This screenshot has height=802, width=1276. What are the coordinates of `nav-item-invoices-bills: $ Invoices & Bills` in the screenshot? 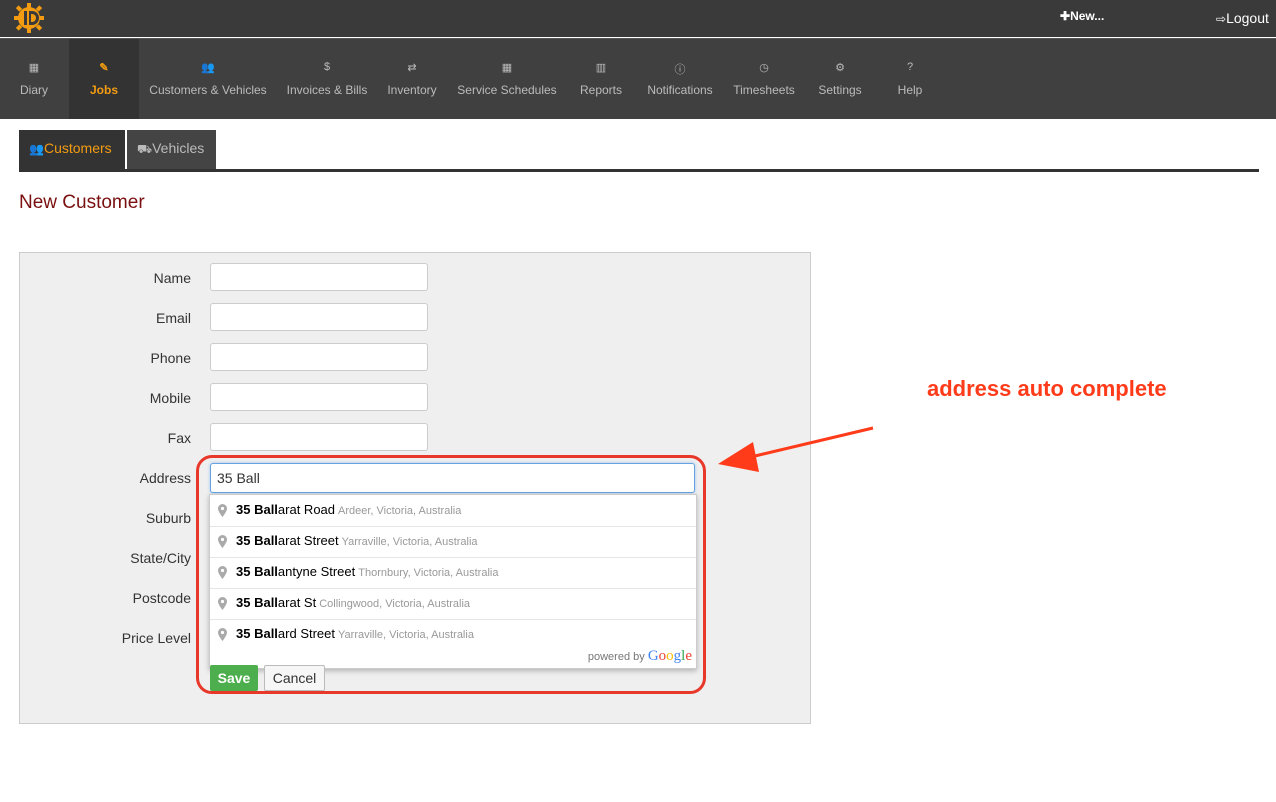 It's located at (327, 79).